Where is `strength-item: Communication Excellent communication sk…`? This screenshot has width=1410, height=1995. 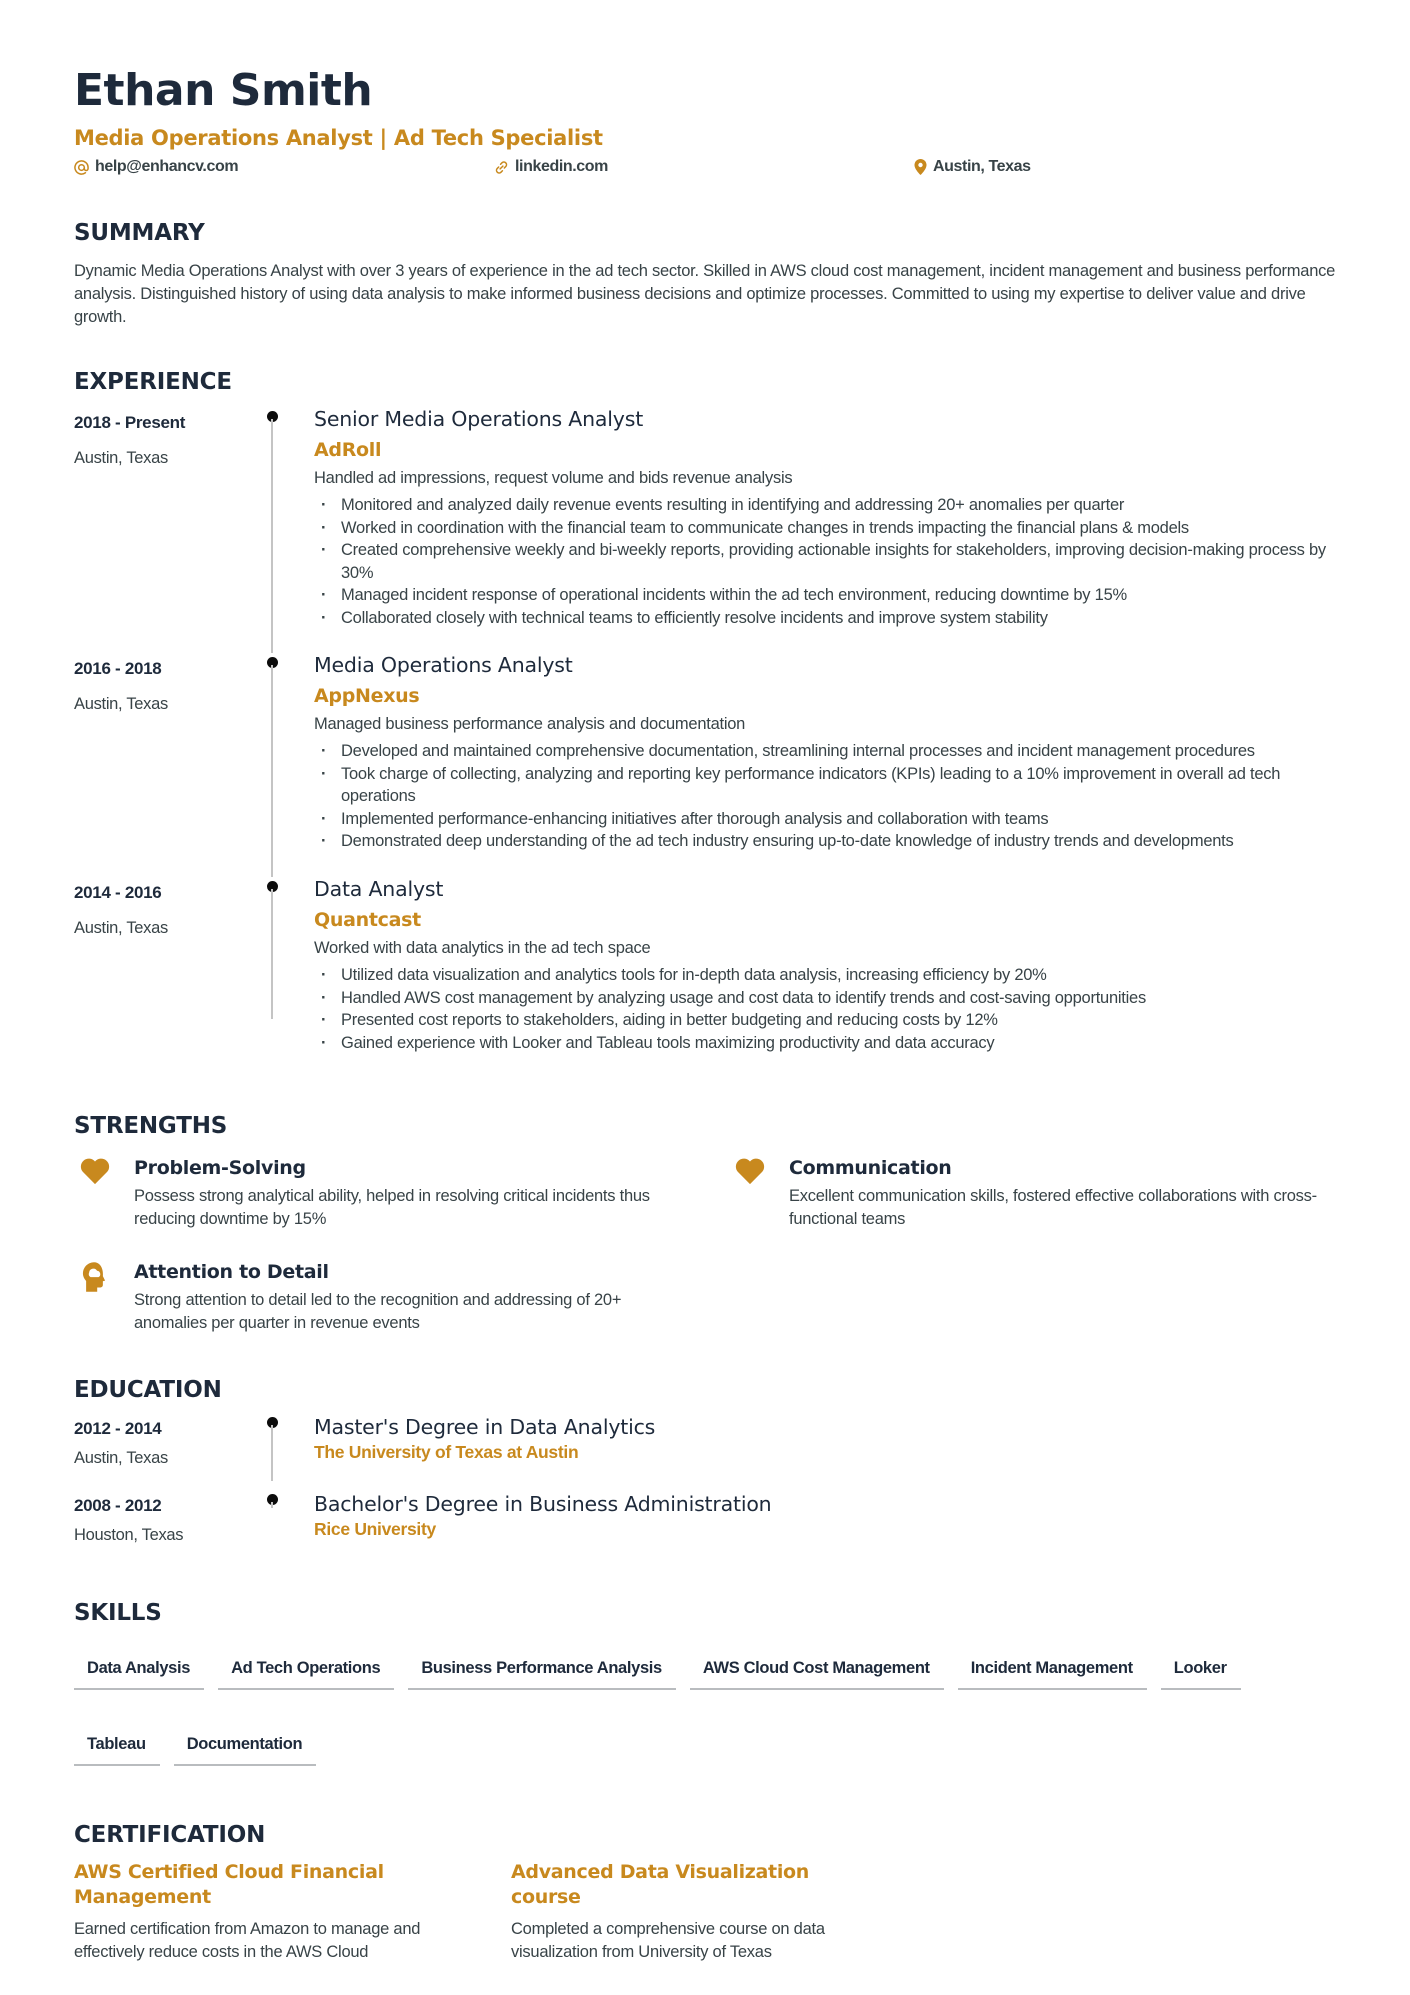
strength-item: Communication Excellent communication sk… is located at coordinates (1036, 1193).